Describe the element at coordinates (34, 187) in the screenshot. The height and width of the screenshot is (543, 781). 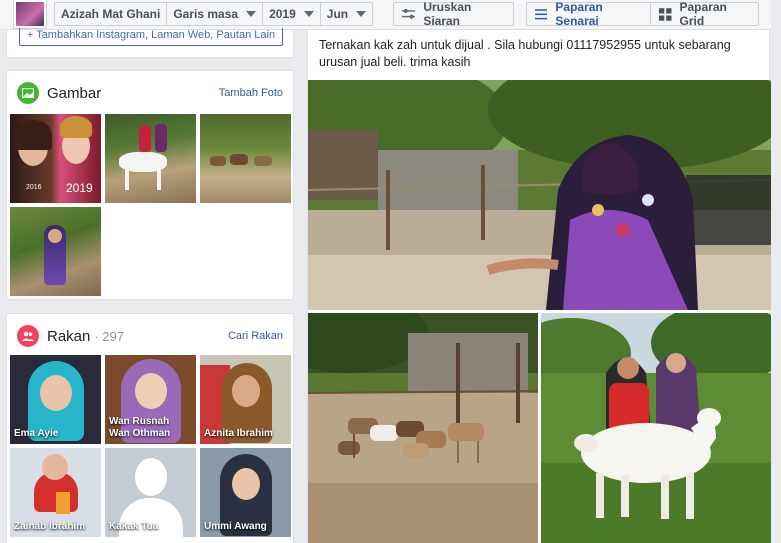
I see `thumb-small-year: 2016` at that location.